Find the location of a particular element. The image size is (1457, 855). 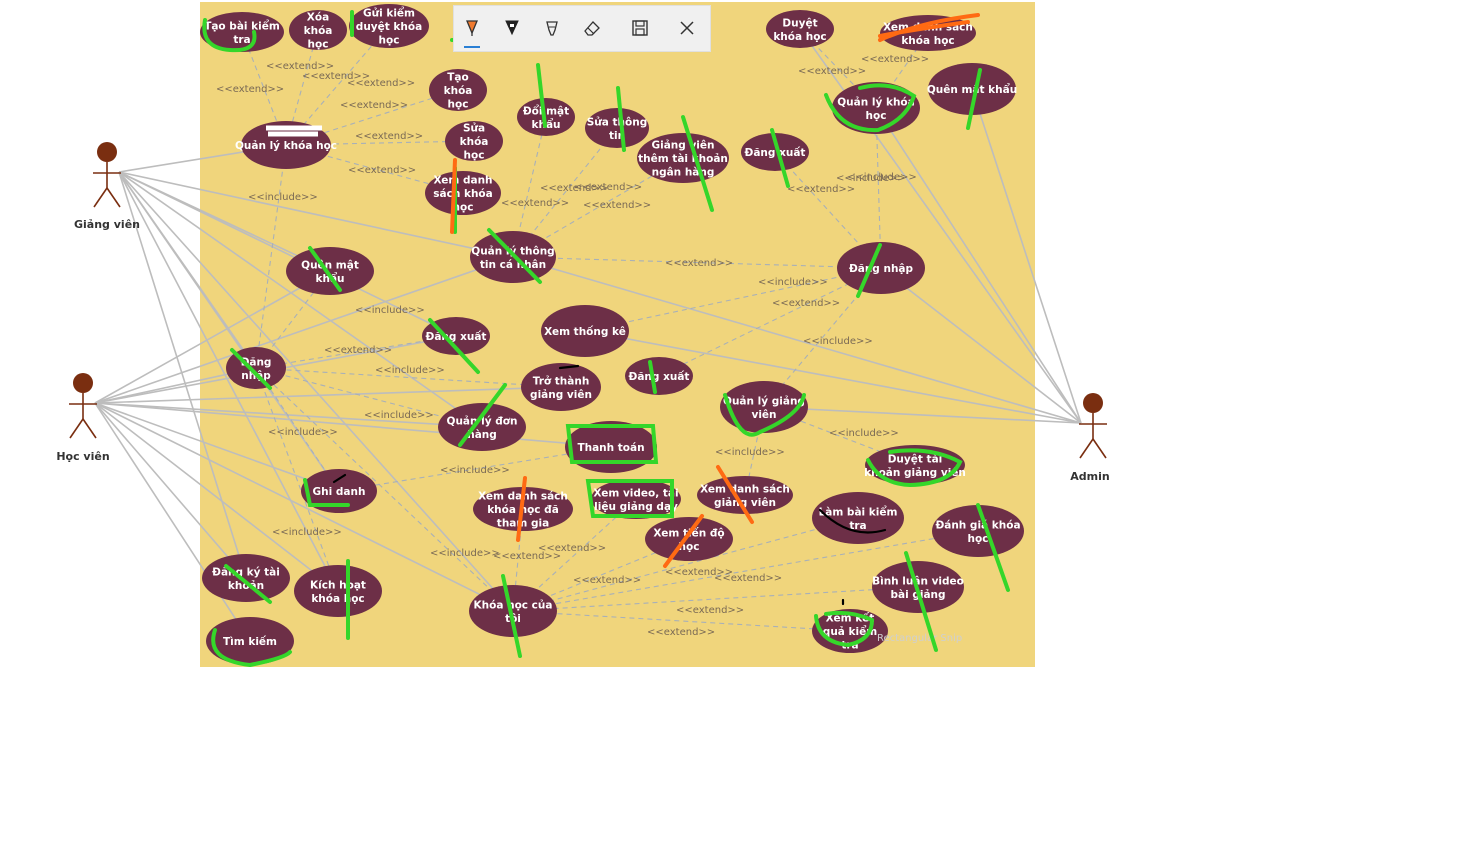

use-case-label: thêm tài khoản is located at coordinates (683, 159).